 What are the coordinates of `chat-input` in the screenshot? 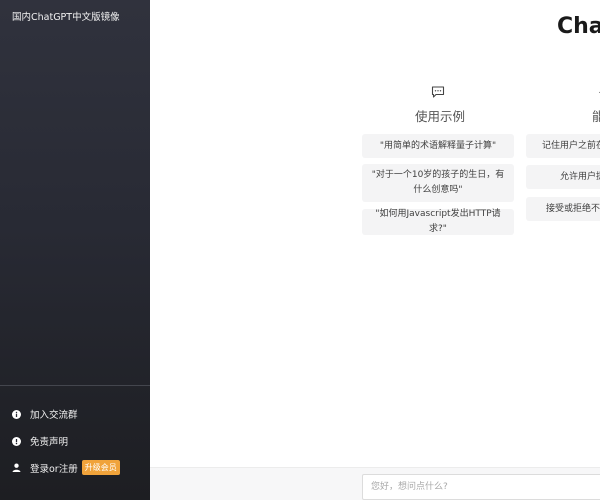 It's located at (481, 487).